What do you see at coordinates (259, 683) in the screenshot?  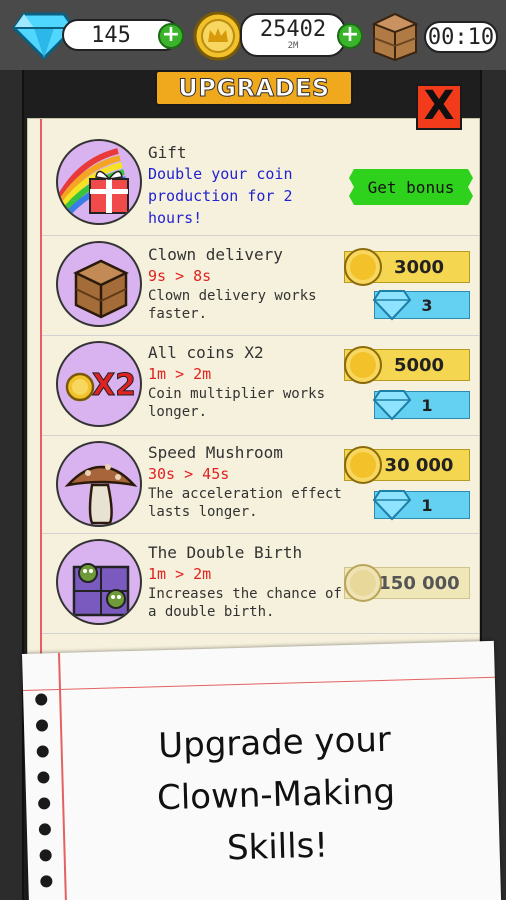 I see `note-top-line` at bounding box center [259, 683].